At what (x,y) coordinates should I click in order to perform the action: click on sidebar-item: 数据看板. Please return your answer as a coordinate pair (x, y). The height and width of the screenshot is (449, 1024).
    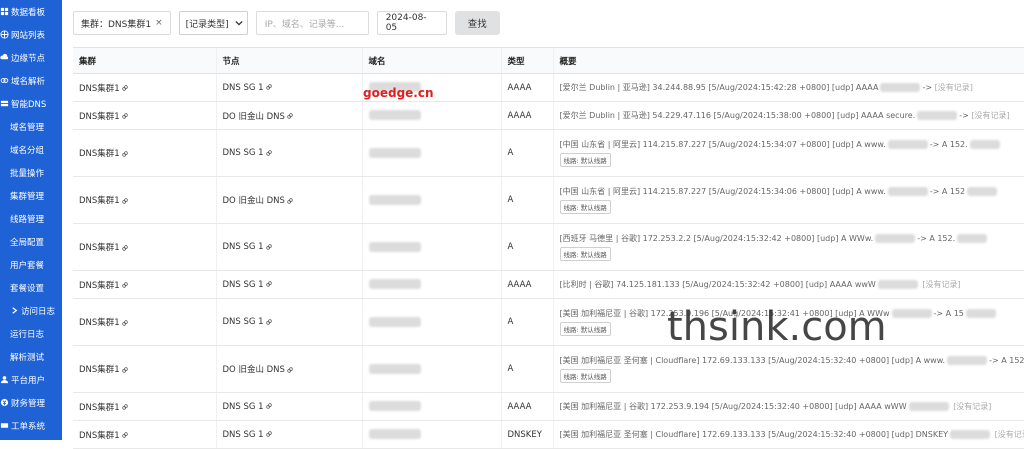
    Looking at the image, I should click on (31, 11).